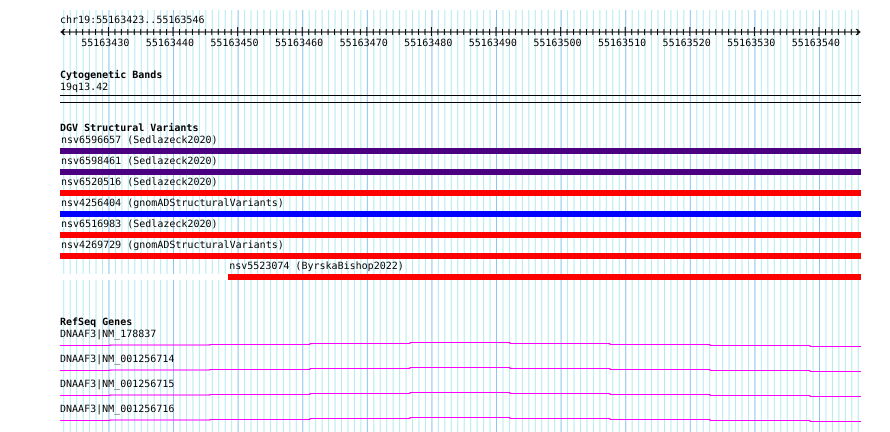  I want to click on ruler-tick-label: 55163430, so click(105, 44).